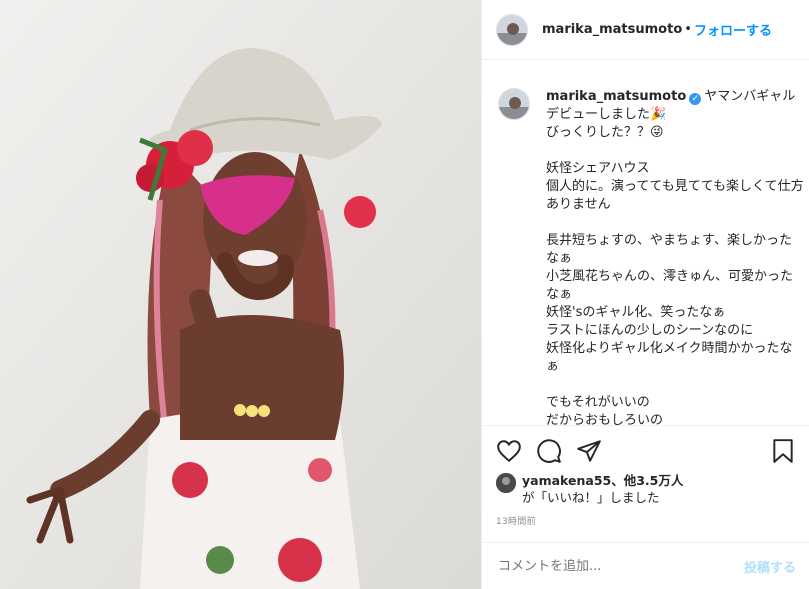 The height and width of the screenshot is (589, 809). I want to click on liker-avatar-image, so click(506, 483).